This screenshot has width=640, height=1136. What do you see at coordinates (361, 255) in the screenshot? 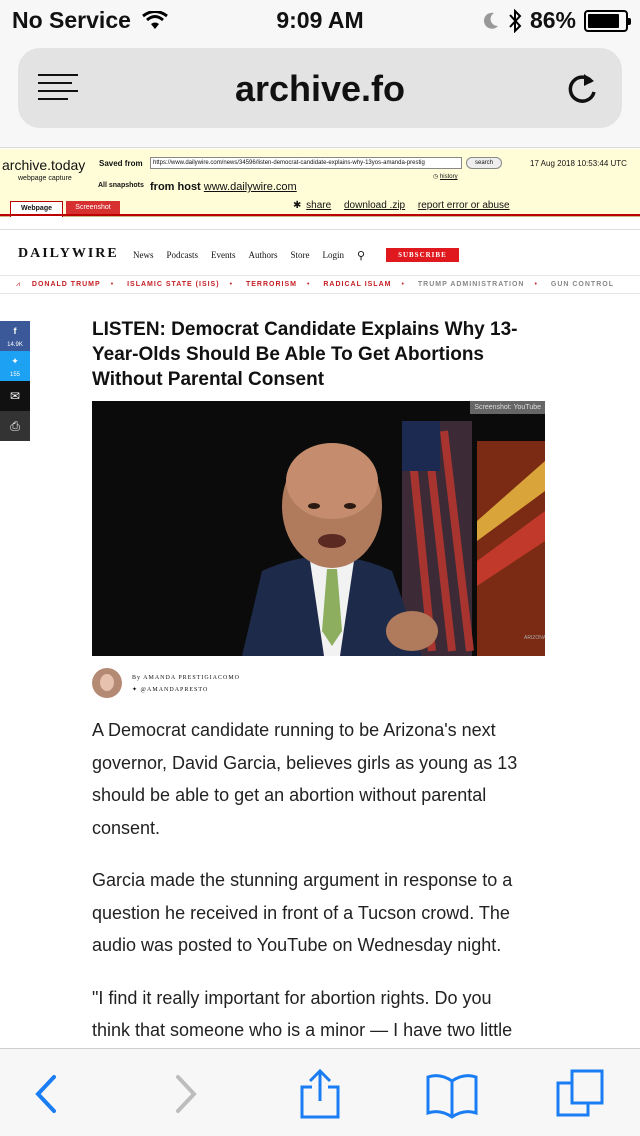
I see `search-icon: ⚲` at bounding box center [361, 255].